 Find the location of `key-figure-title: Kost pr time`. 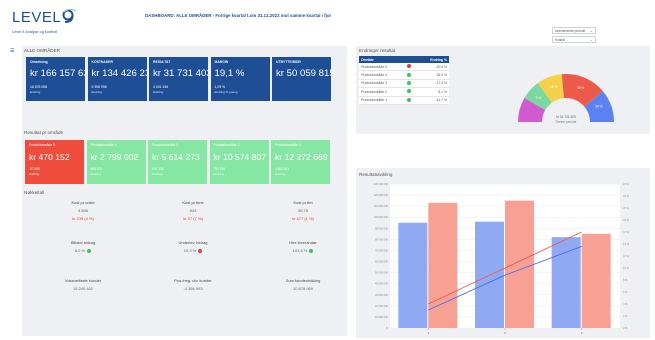

key-figure-title: Kost pr time is located at coordinates (193, 202).